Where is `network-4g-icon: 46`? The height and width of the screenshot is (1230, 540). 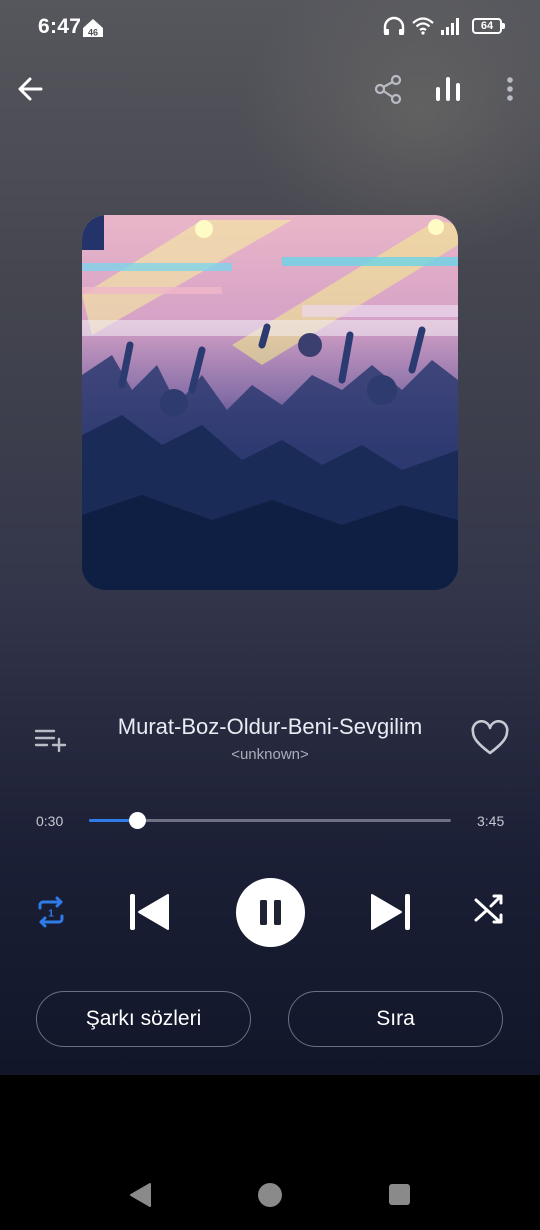
network-4g-icon: 46 is located at coordinates (93, 28).